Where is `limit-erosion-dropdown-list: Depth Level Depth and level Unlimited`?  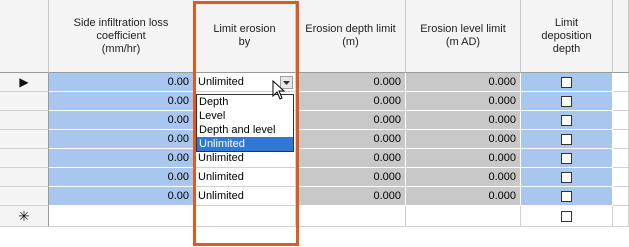 limit-erosion-dropdown-list: Depth Level Depth and level Unlimited is located at coordinates (245, 123).